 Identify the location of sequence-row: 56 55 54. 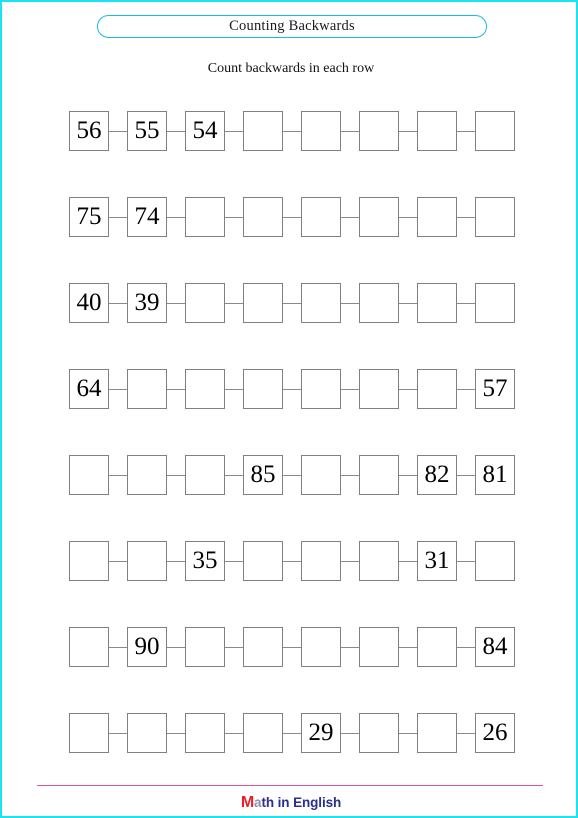
(292, 131).